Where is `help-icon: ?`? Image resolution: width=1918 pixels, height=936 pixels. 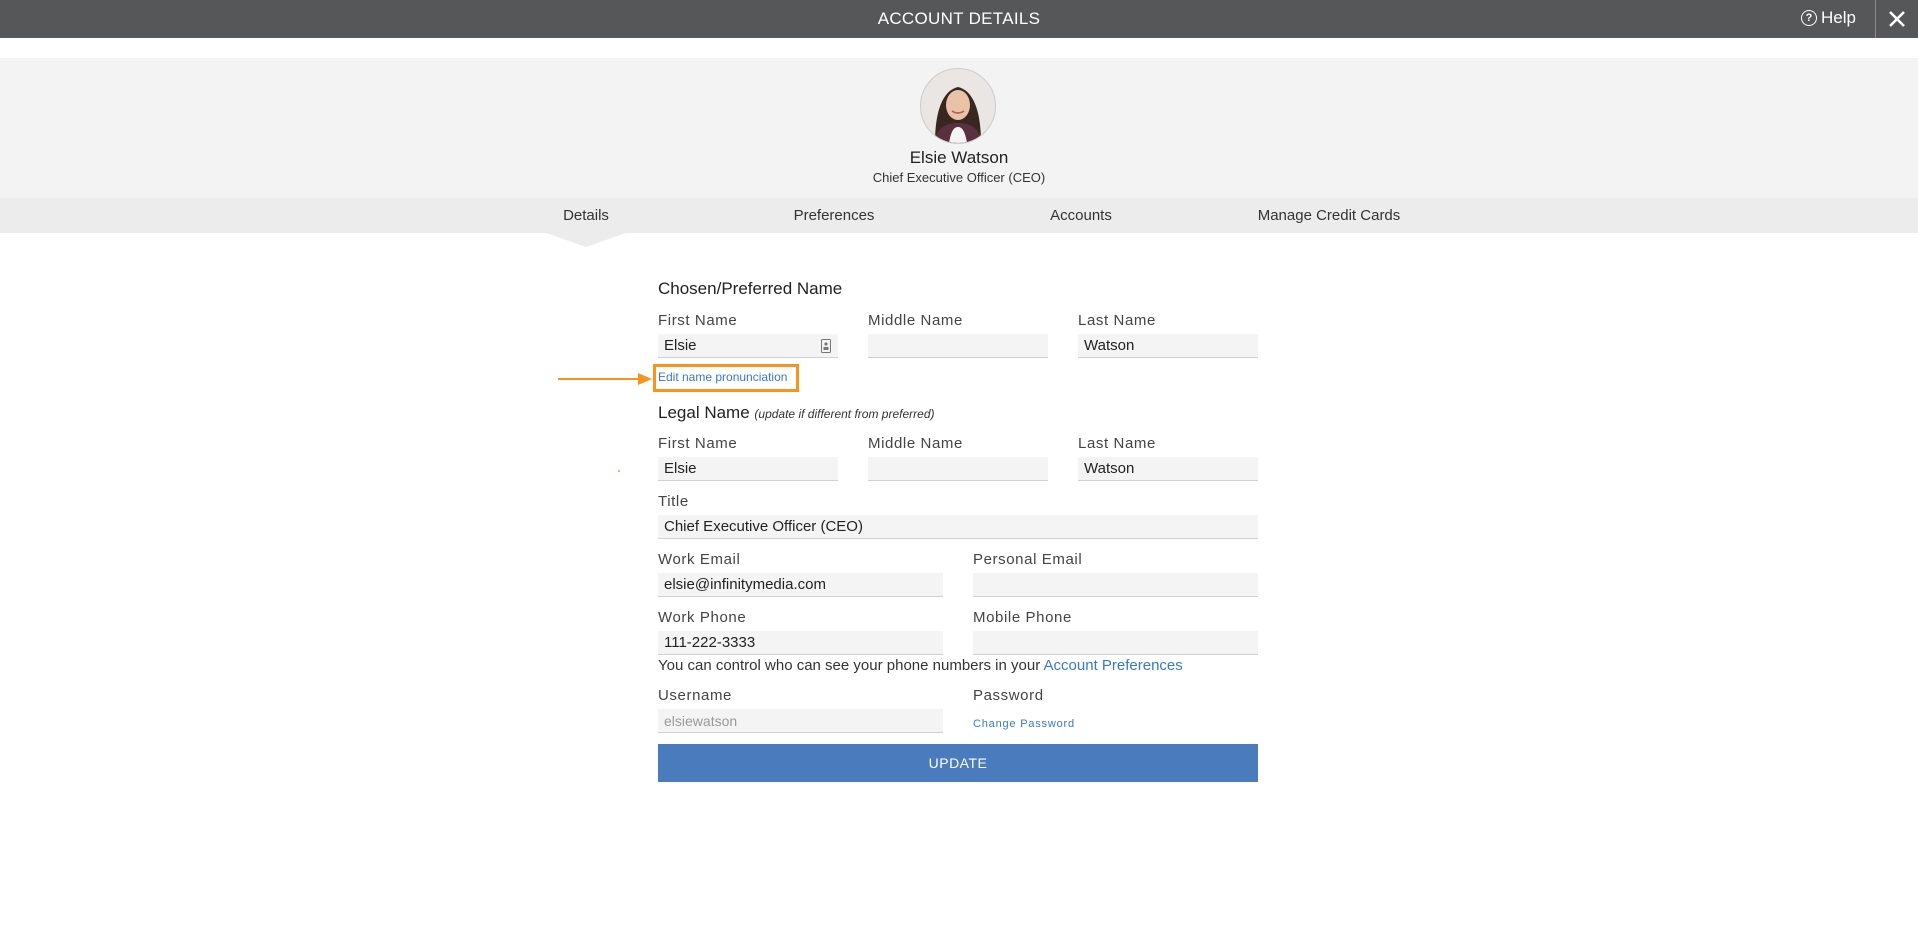
help-icon: ? is located at coordinates (1809, 18).